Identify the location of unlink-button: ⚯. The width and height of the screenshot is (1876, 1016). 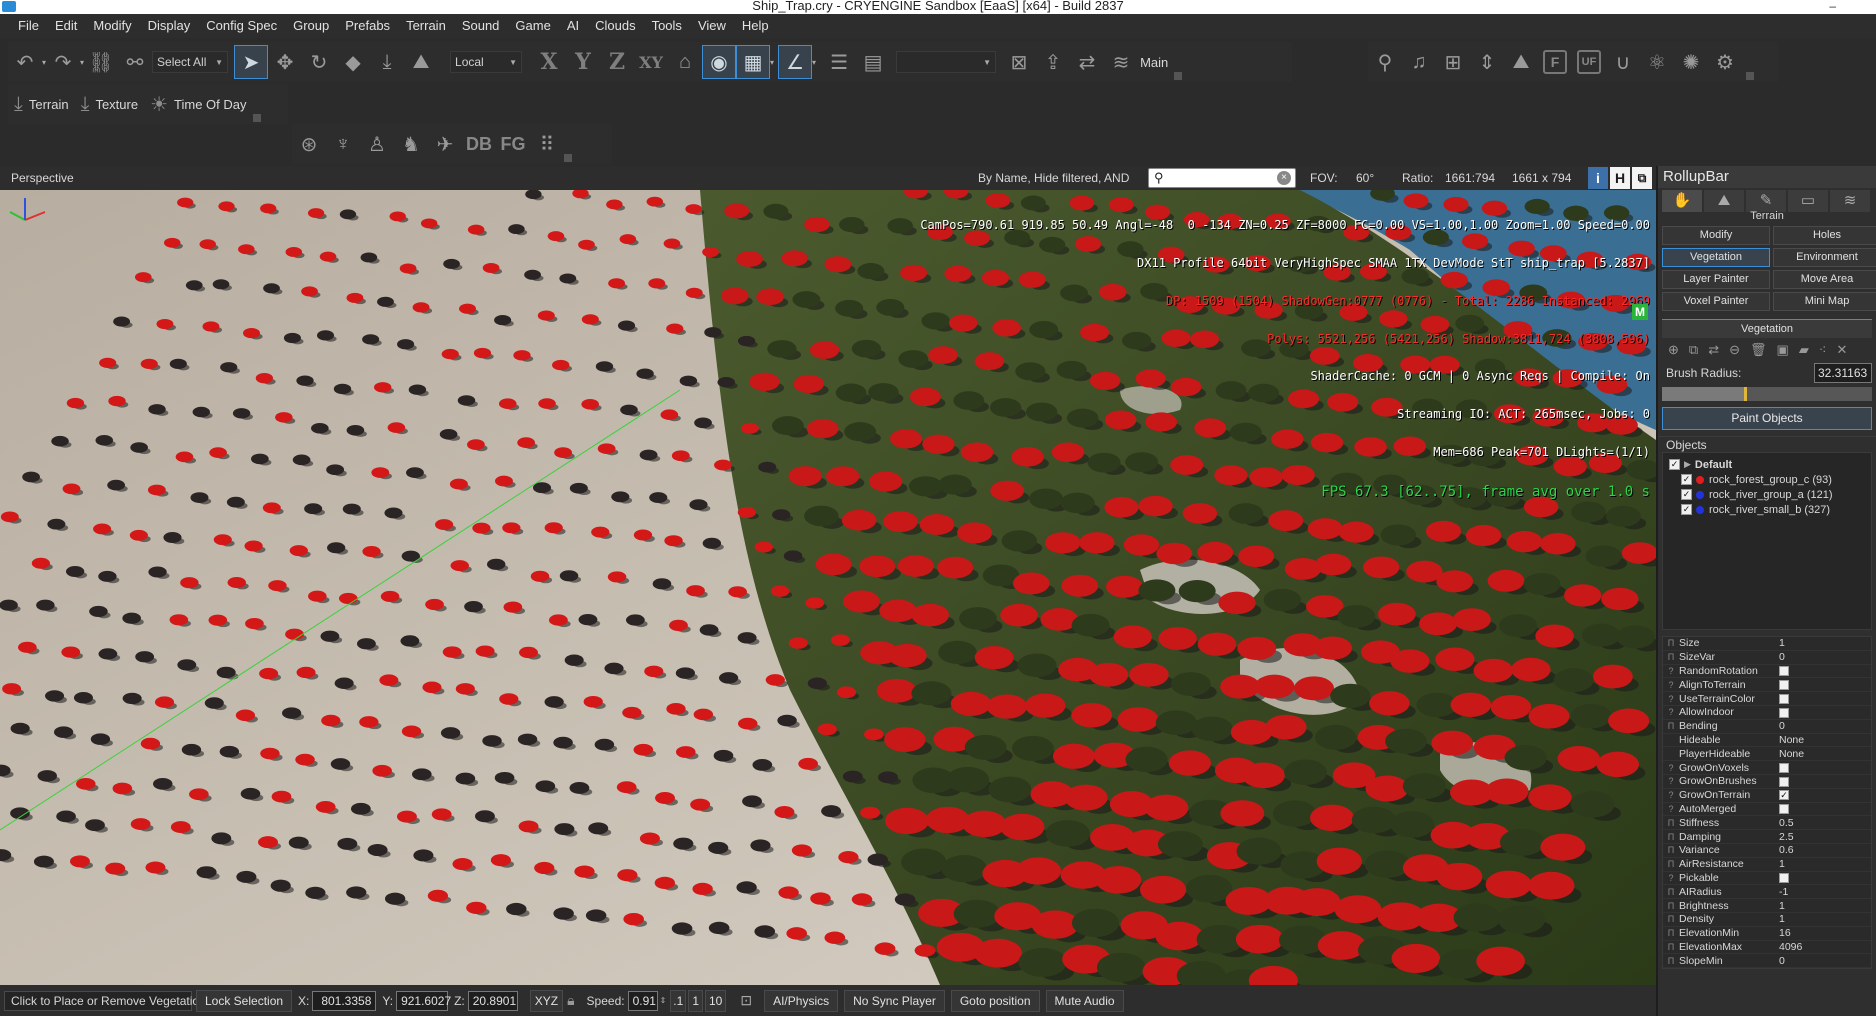
(135, 62).